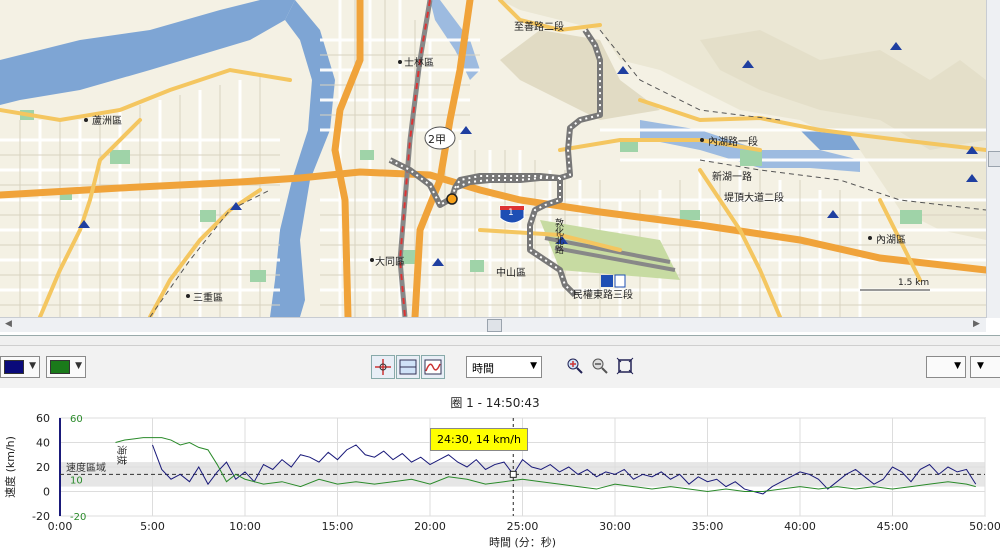 This screenshot has width=1000, height=560. I want to click on zoom-out-icon, so click(600, 366).